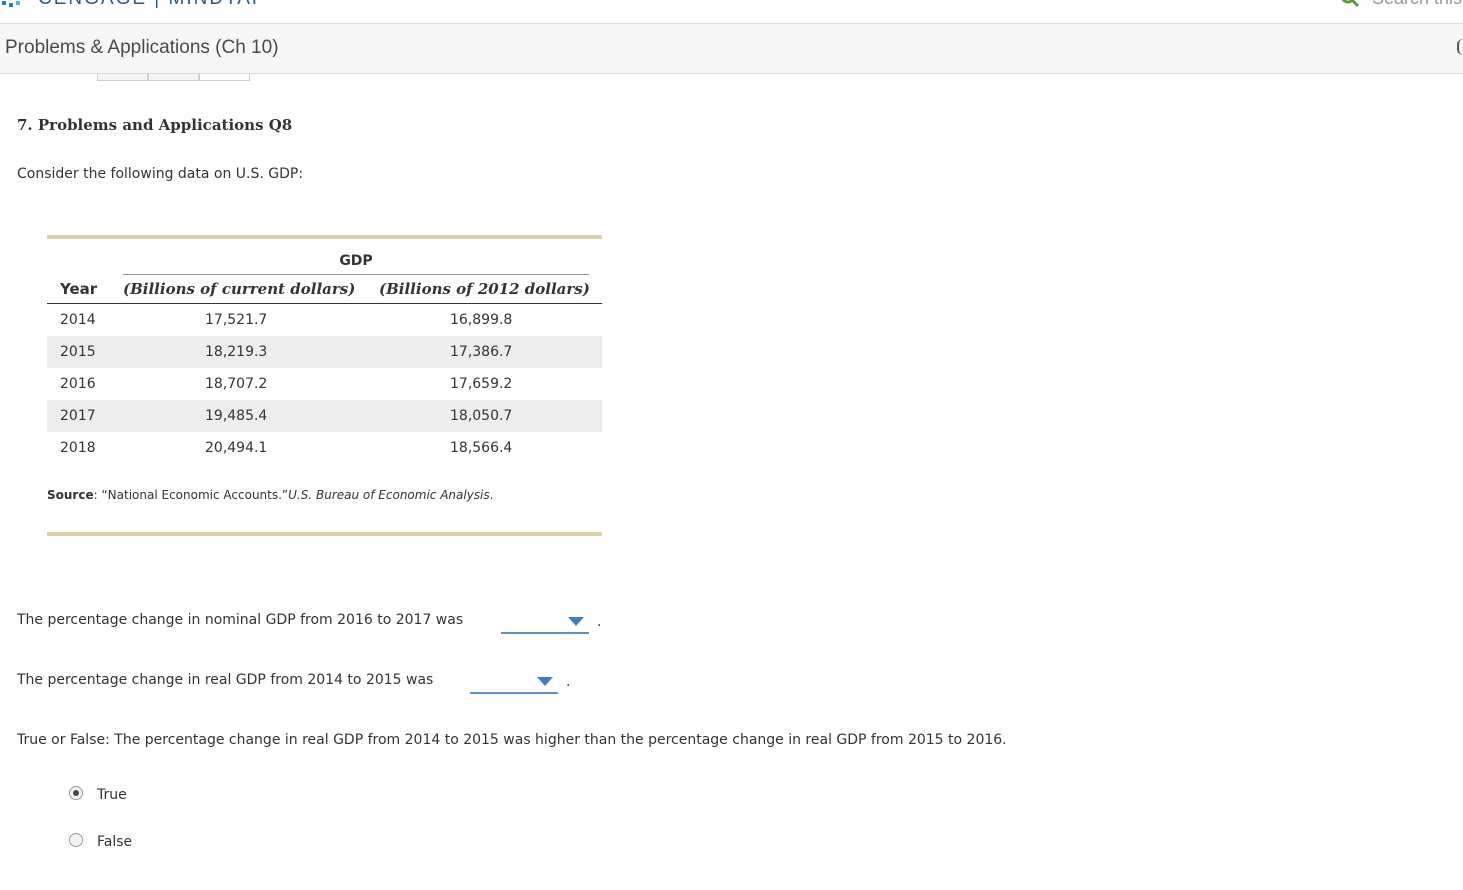  I want to click on table-row: 2017 19,485.4 18,050.7, so click(324, 416).